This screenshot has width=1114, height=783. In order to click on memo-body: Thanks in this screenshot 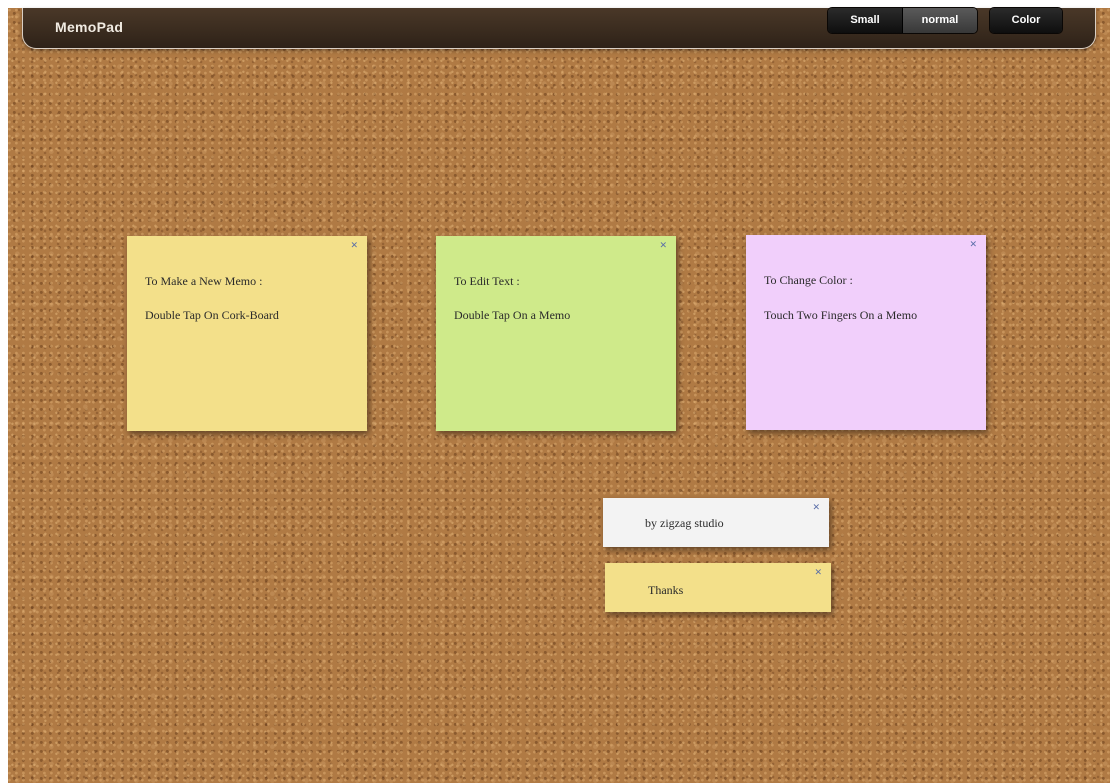, I will do `click(666, 590)`.